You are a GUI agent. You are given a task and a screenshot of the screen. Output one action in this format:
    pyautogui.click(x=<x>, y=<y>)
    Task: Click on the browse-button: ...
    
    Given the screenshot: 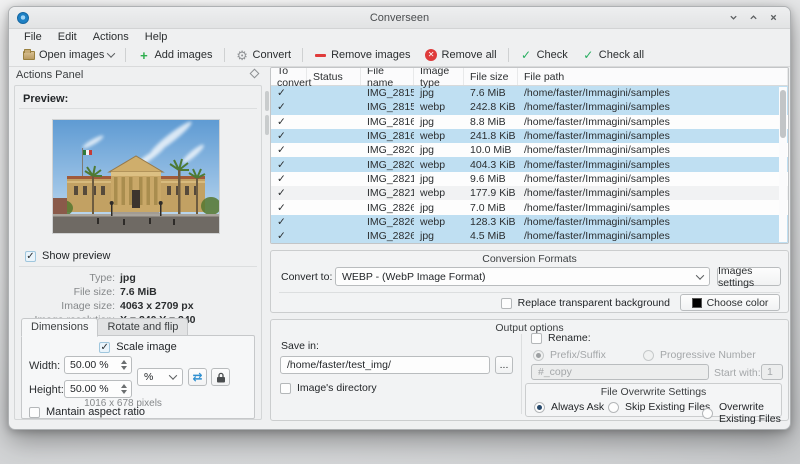 What is the action you would take?
    pyautogui.click(x=504, y=365)
    